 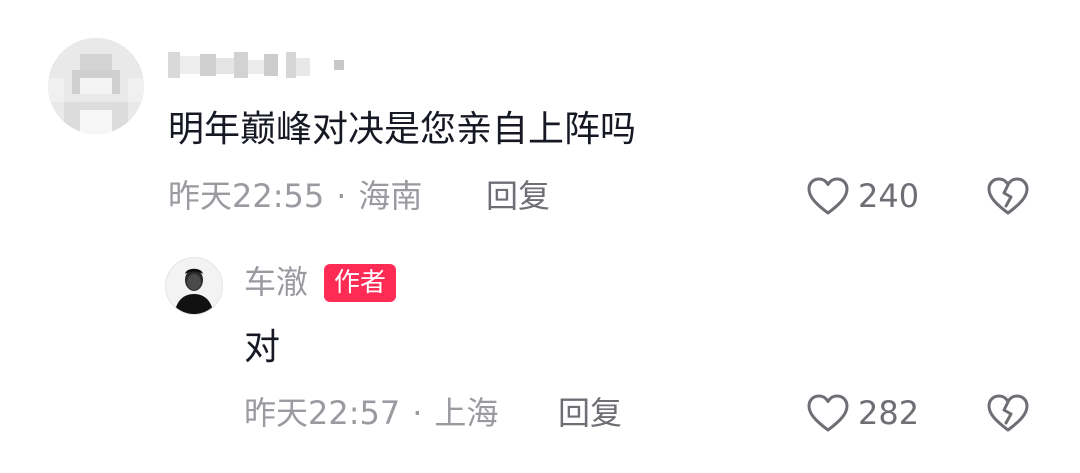 I want to click on author-username: 车澈, so click(x=276, y=282).